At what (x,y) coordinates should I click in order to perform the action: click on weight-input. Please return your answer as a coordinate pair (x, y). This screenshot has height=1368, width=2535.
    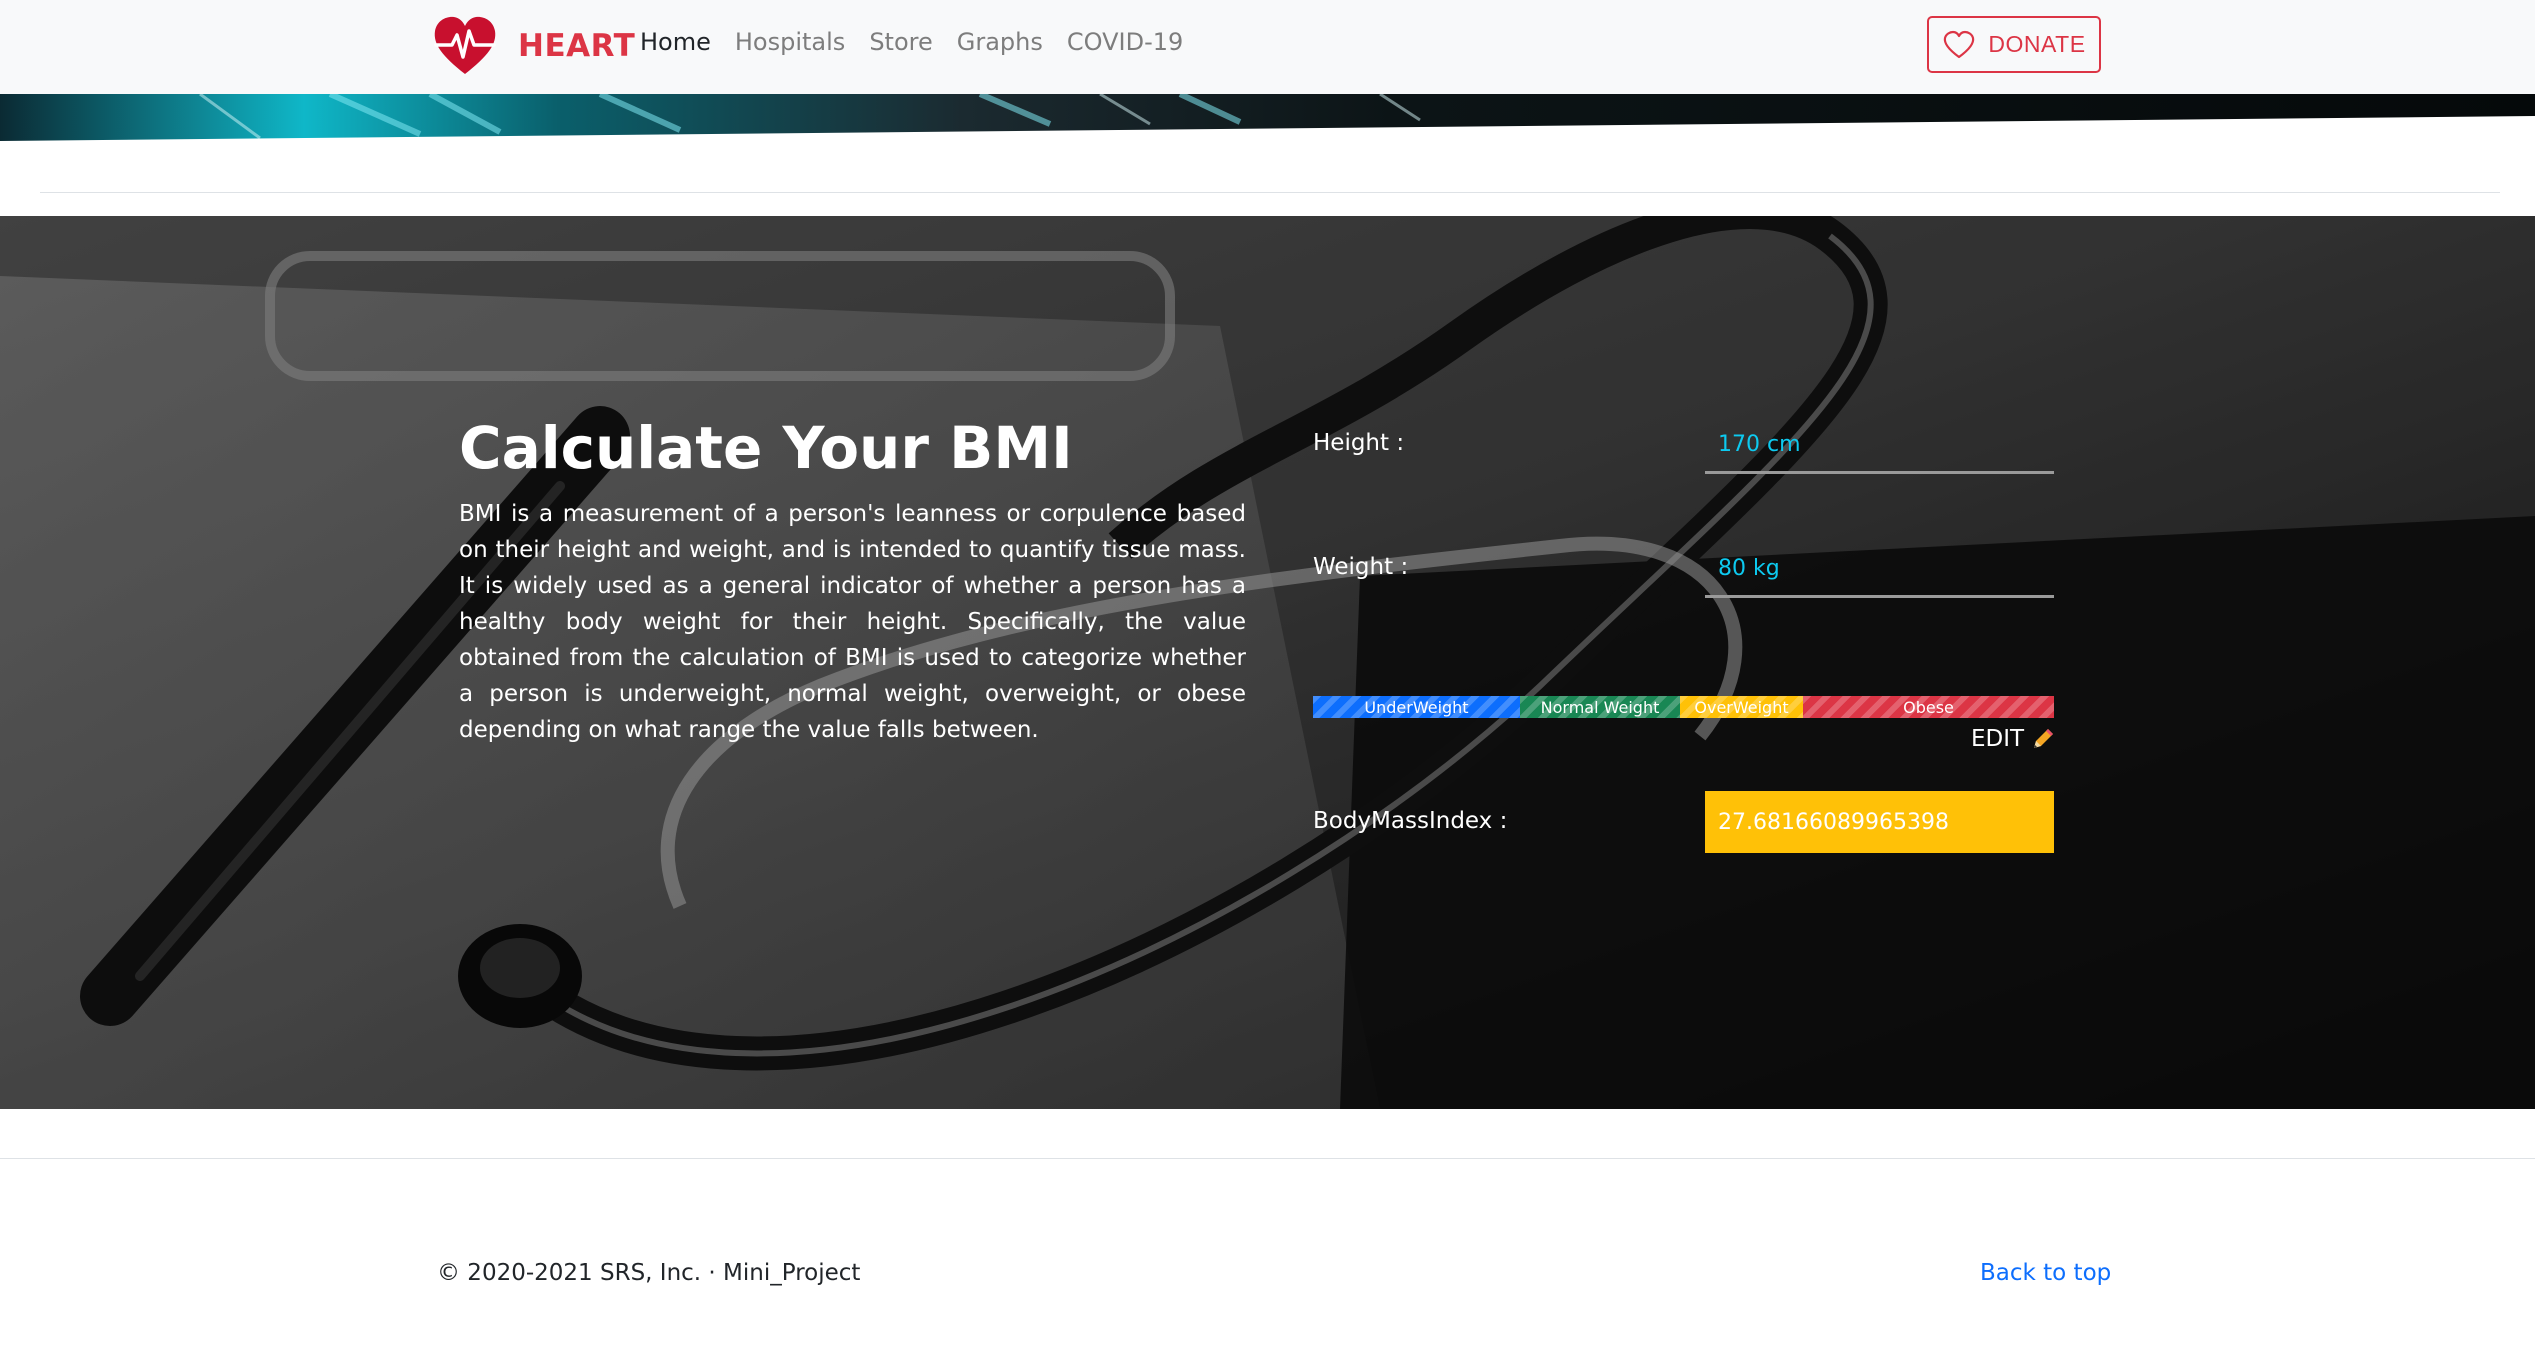
    Looking at the image, I should click on (1879, 570).